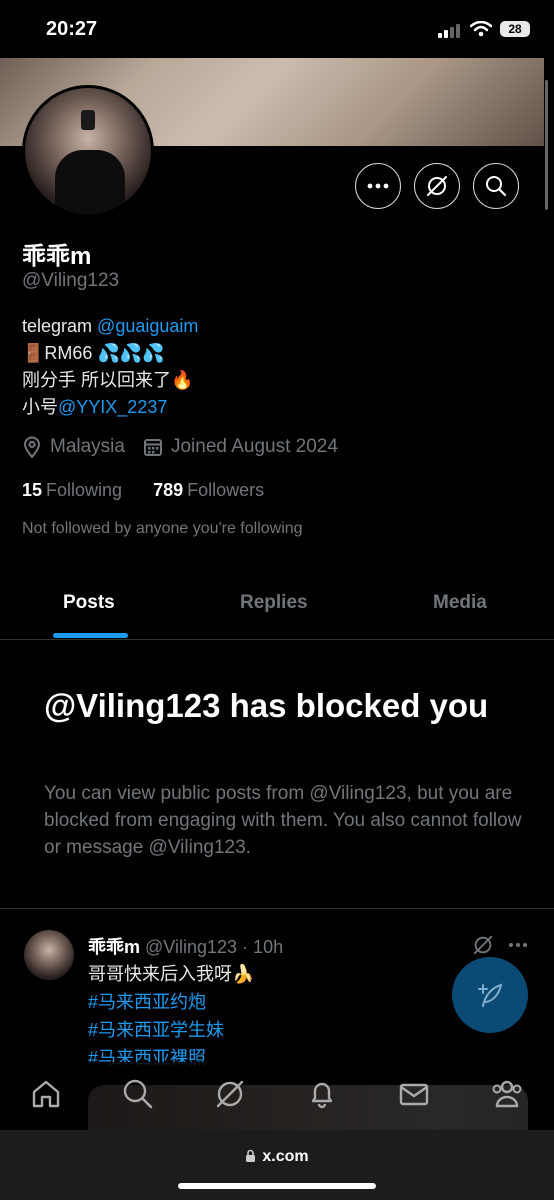  What do you see at coordinates (254, 446) in the screenshot?
I see `joined-text: Joined August 2024` at bounding box center [254, 446].